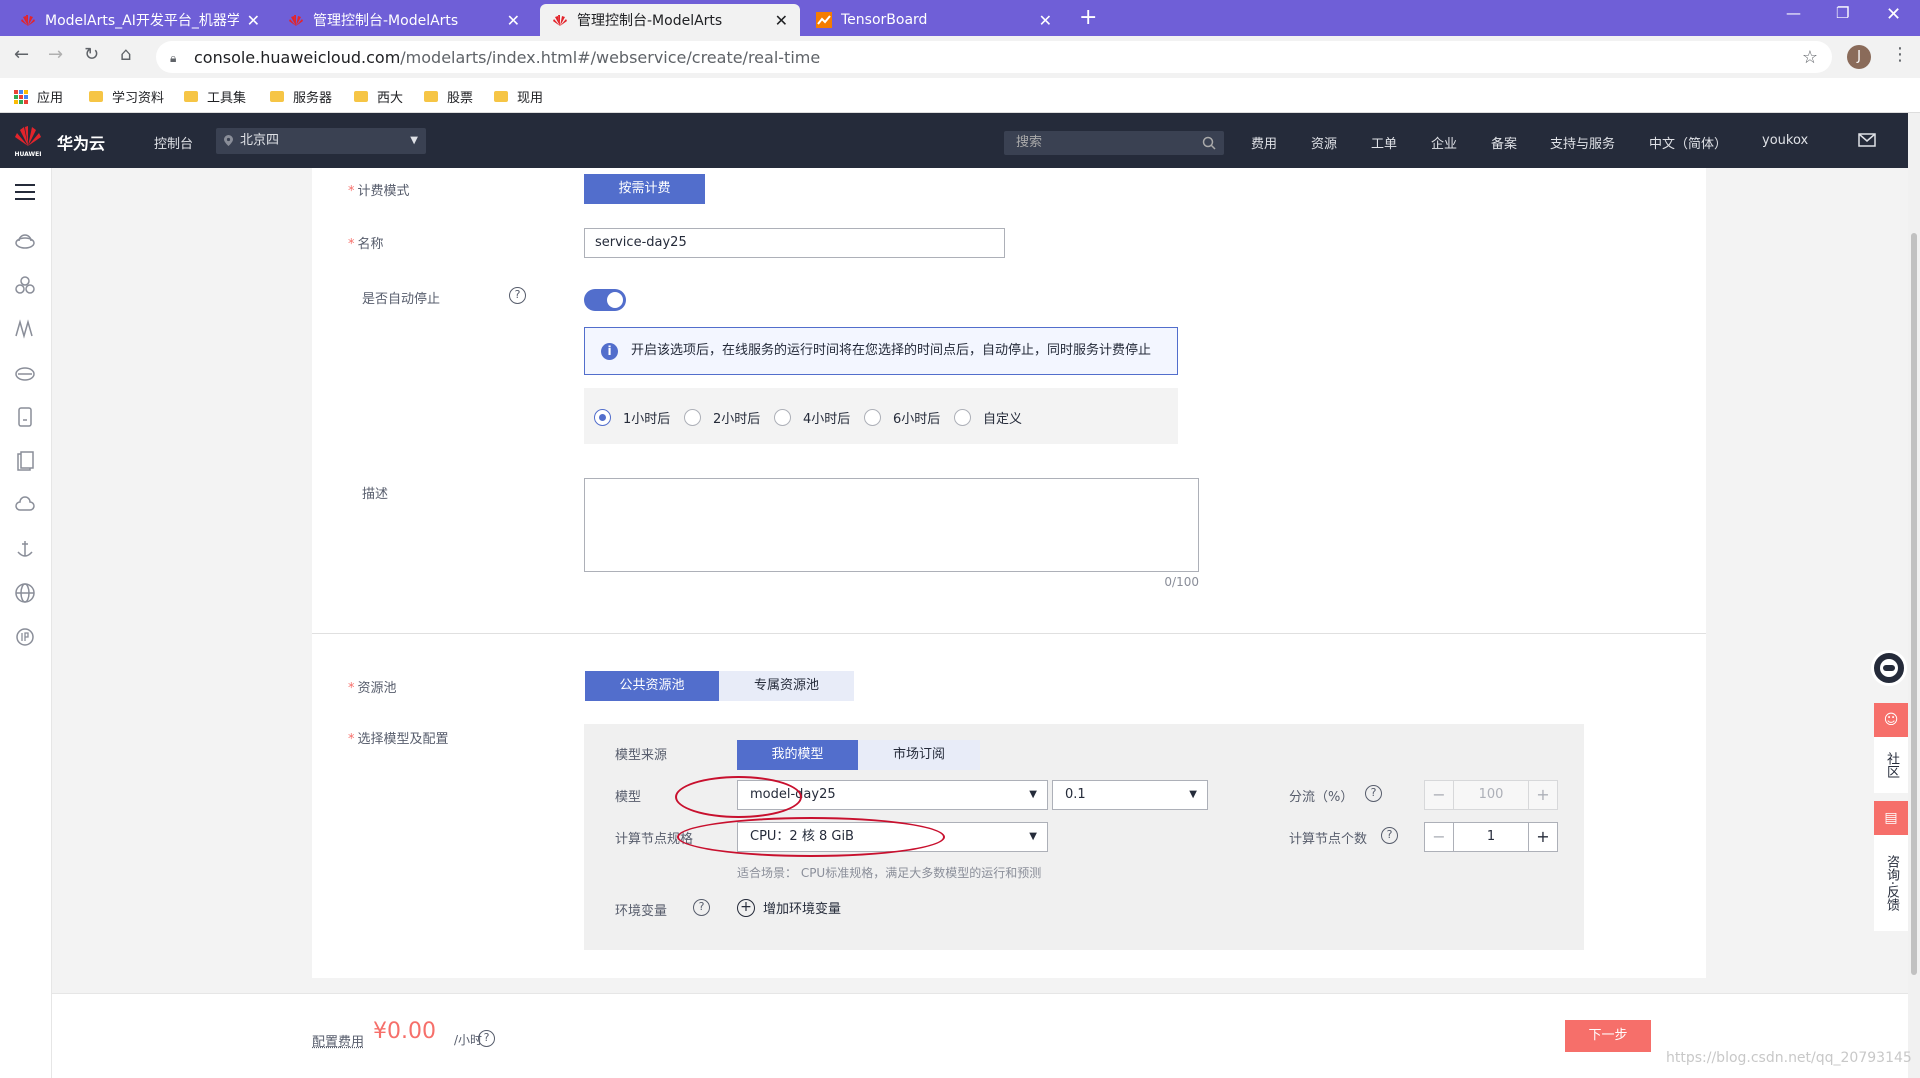  Describe the element at coordinates (21, 54) in the screenshot. I see `back-icon: ←` at that location.